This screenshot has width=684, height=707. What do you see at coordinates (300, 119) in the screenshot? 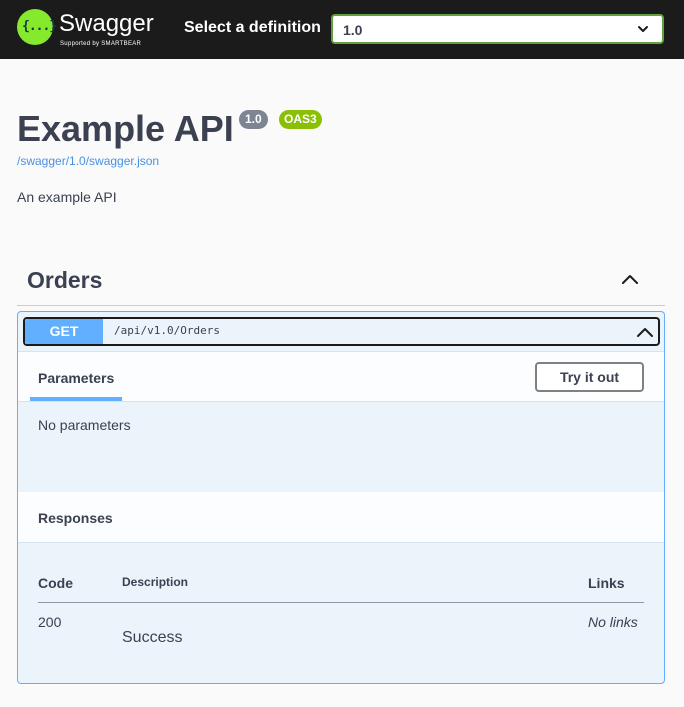
I see `oas-badge: OAS3` at bounding box center [300, 119].